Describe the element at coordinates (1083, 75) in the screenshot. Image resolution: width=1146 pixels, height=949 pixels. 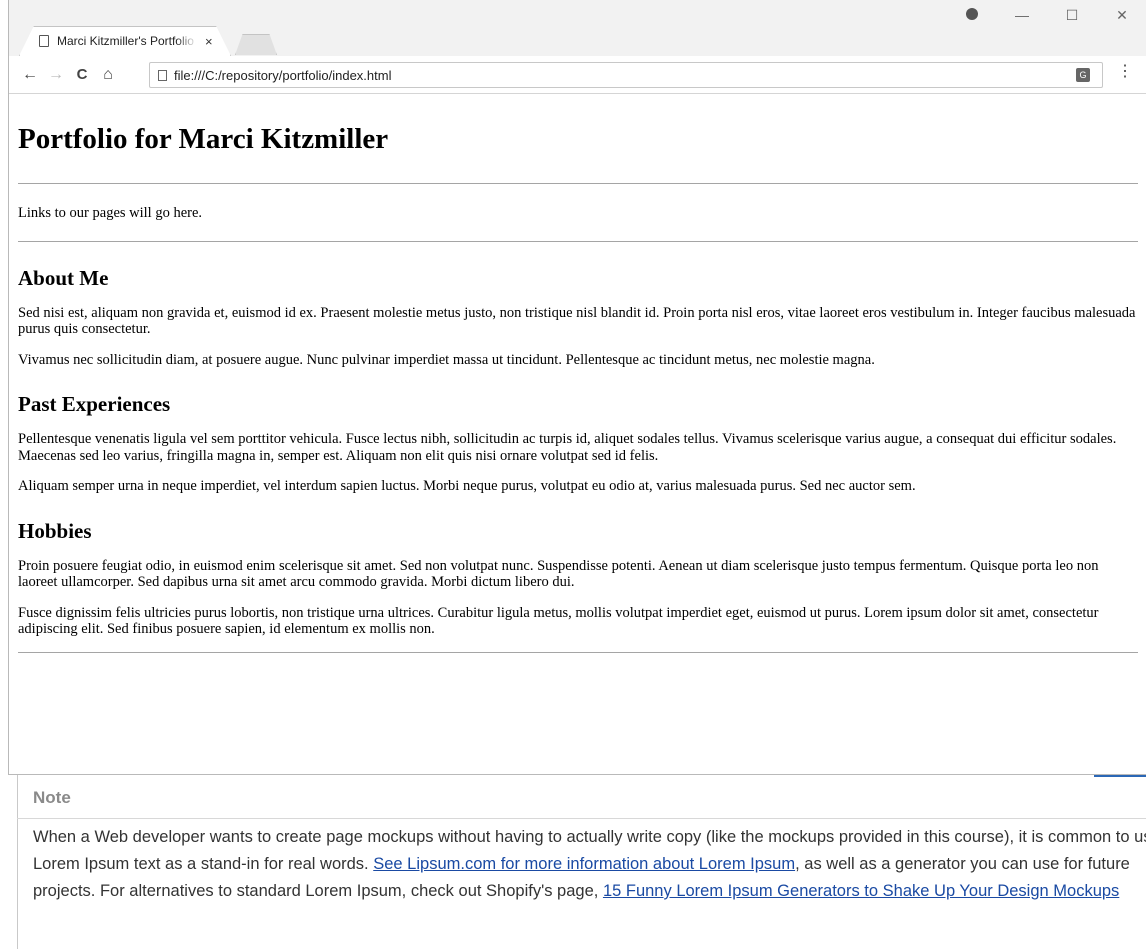
I see `translate-icon: G` at that location.